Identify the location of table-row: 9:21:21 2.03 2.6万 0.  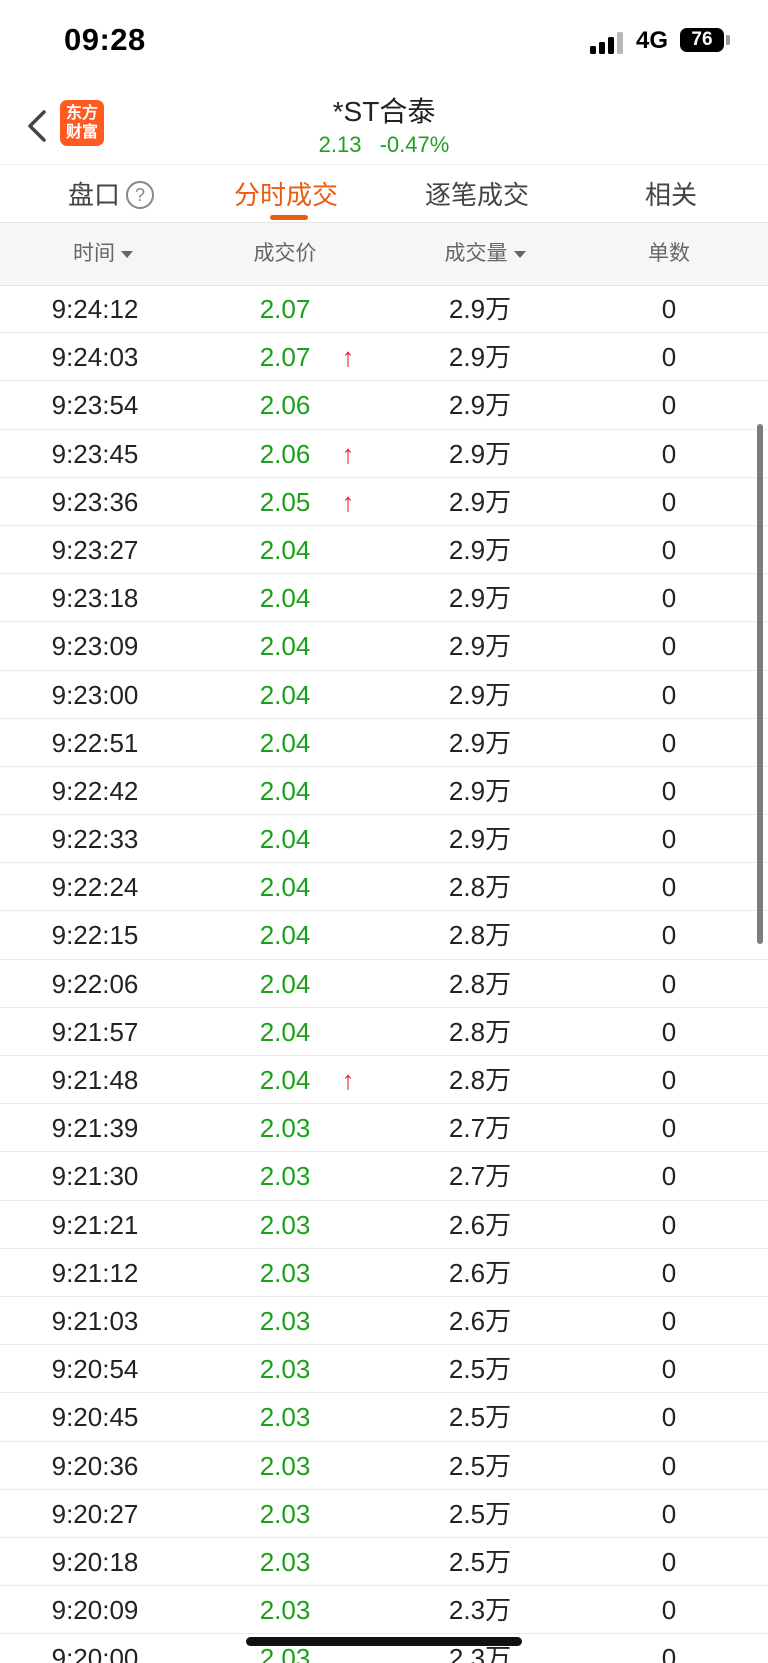
(384, 1225).